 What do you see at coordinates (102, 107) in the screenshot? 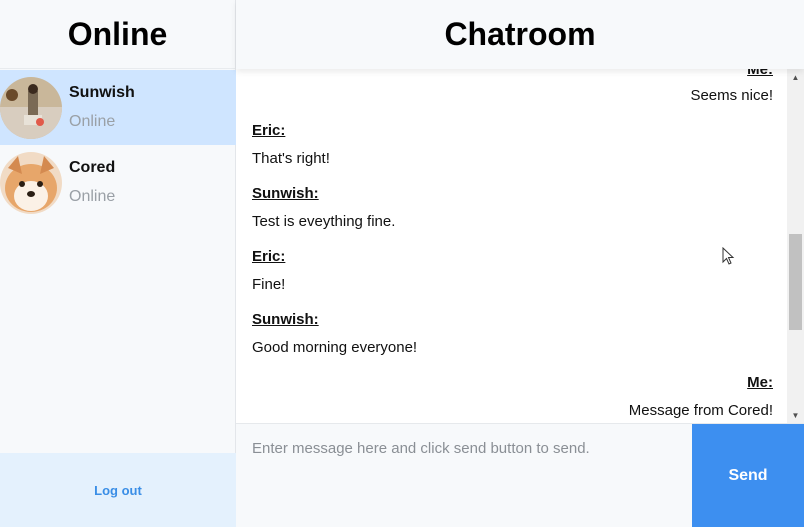
I see `user-text-sunwish: Sunwish Online` at bounding box center [102, 107].